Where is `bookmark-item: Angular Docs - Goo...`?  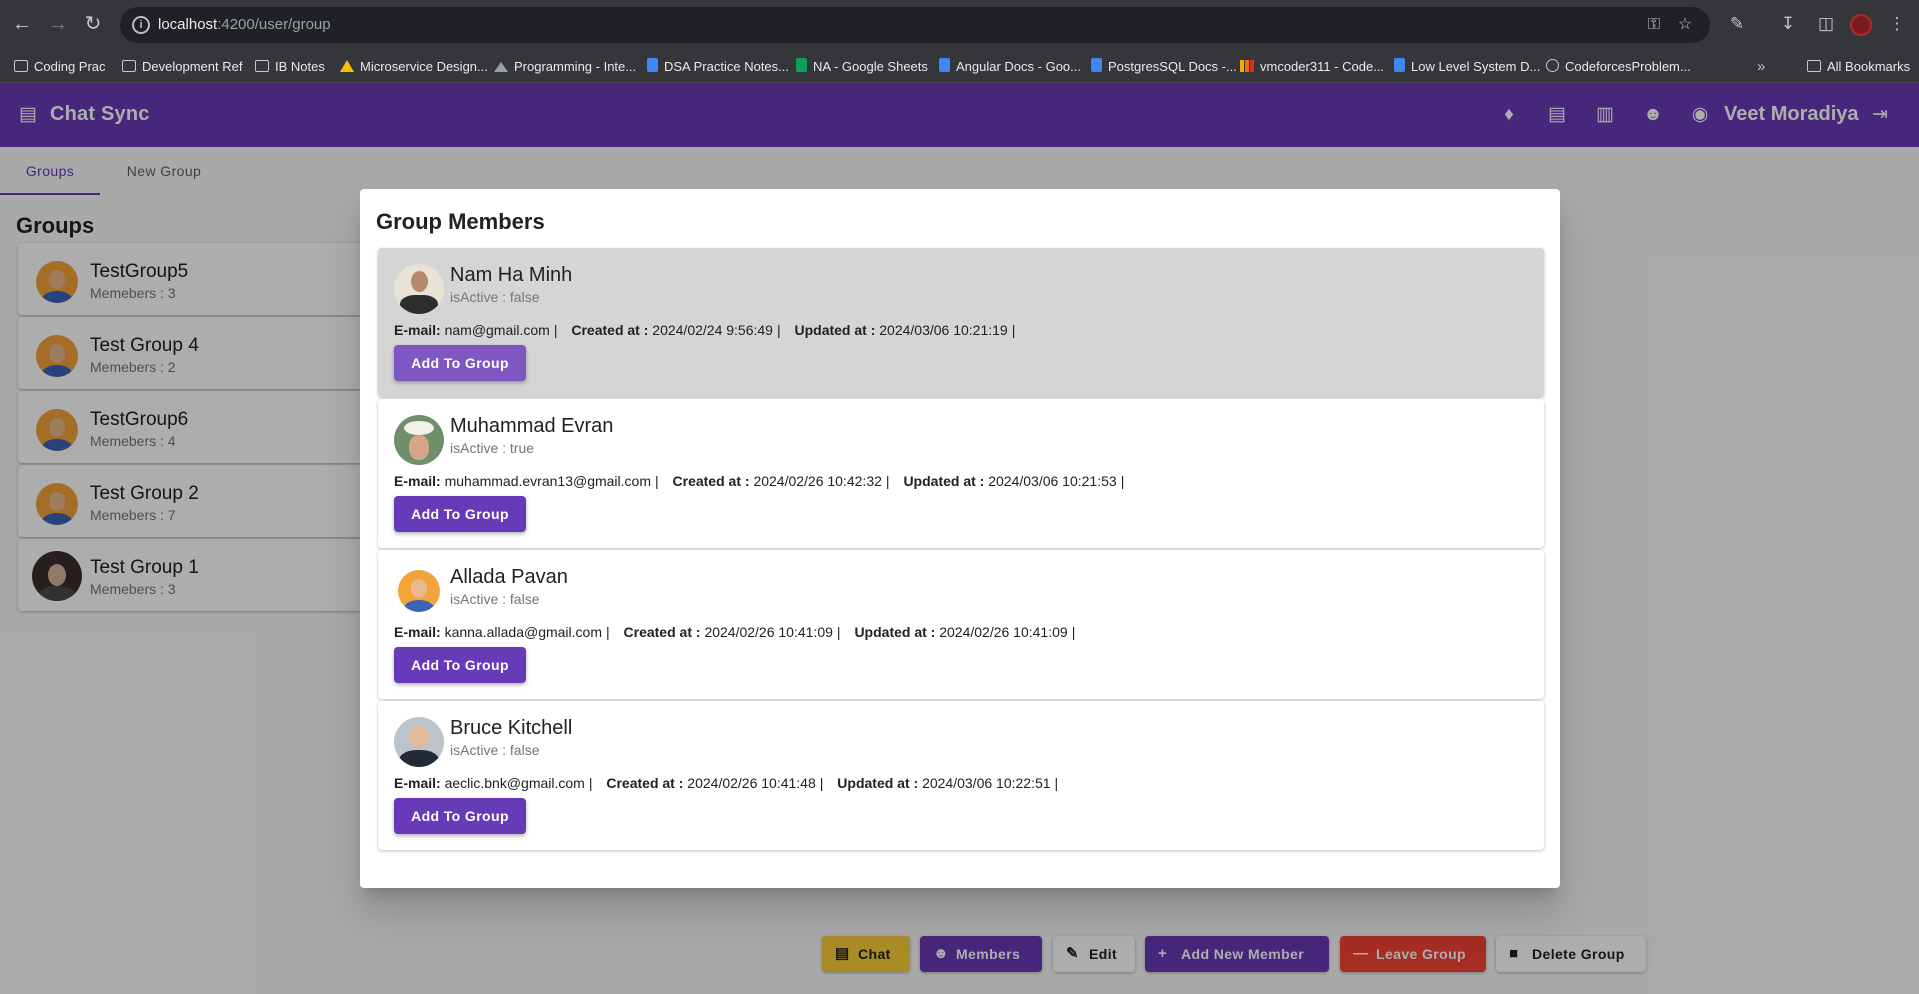
bookmark-item: Angular Docs - Goo... is located at coordinates (1010, 67).